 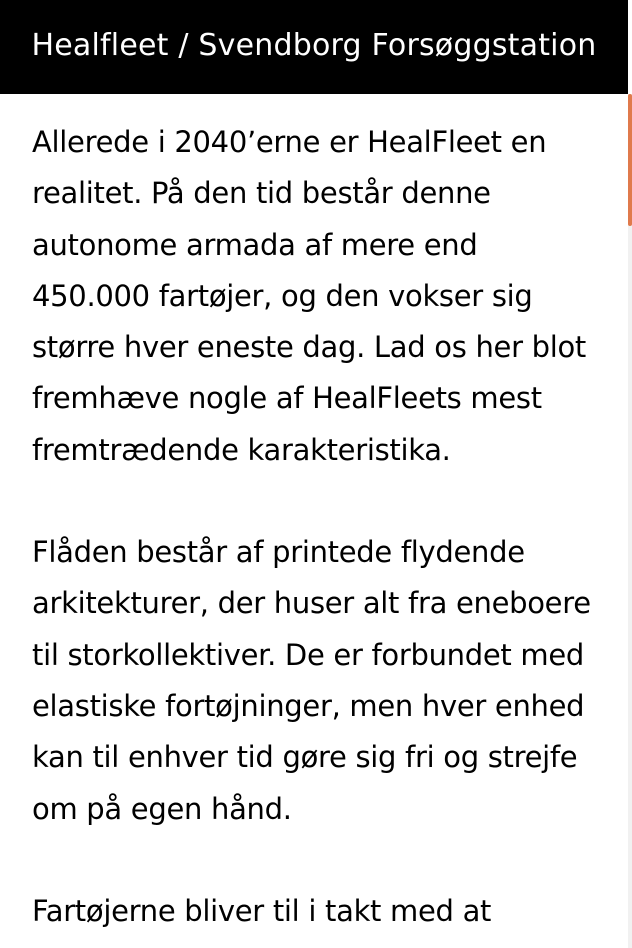 I want to click on paragraph-line: elastiske fortøjninger, men hver enhed, so click(x=308, y=705).